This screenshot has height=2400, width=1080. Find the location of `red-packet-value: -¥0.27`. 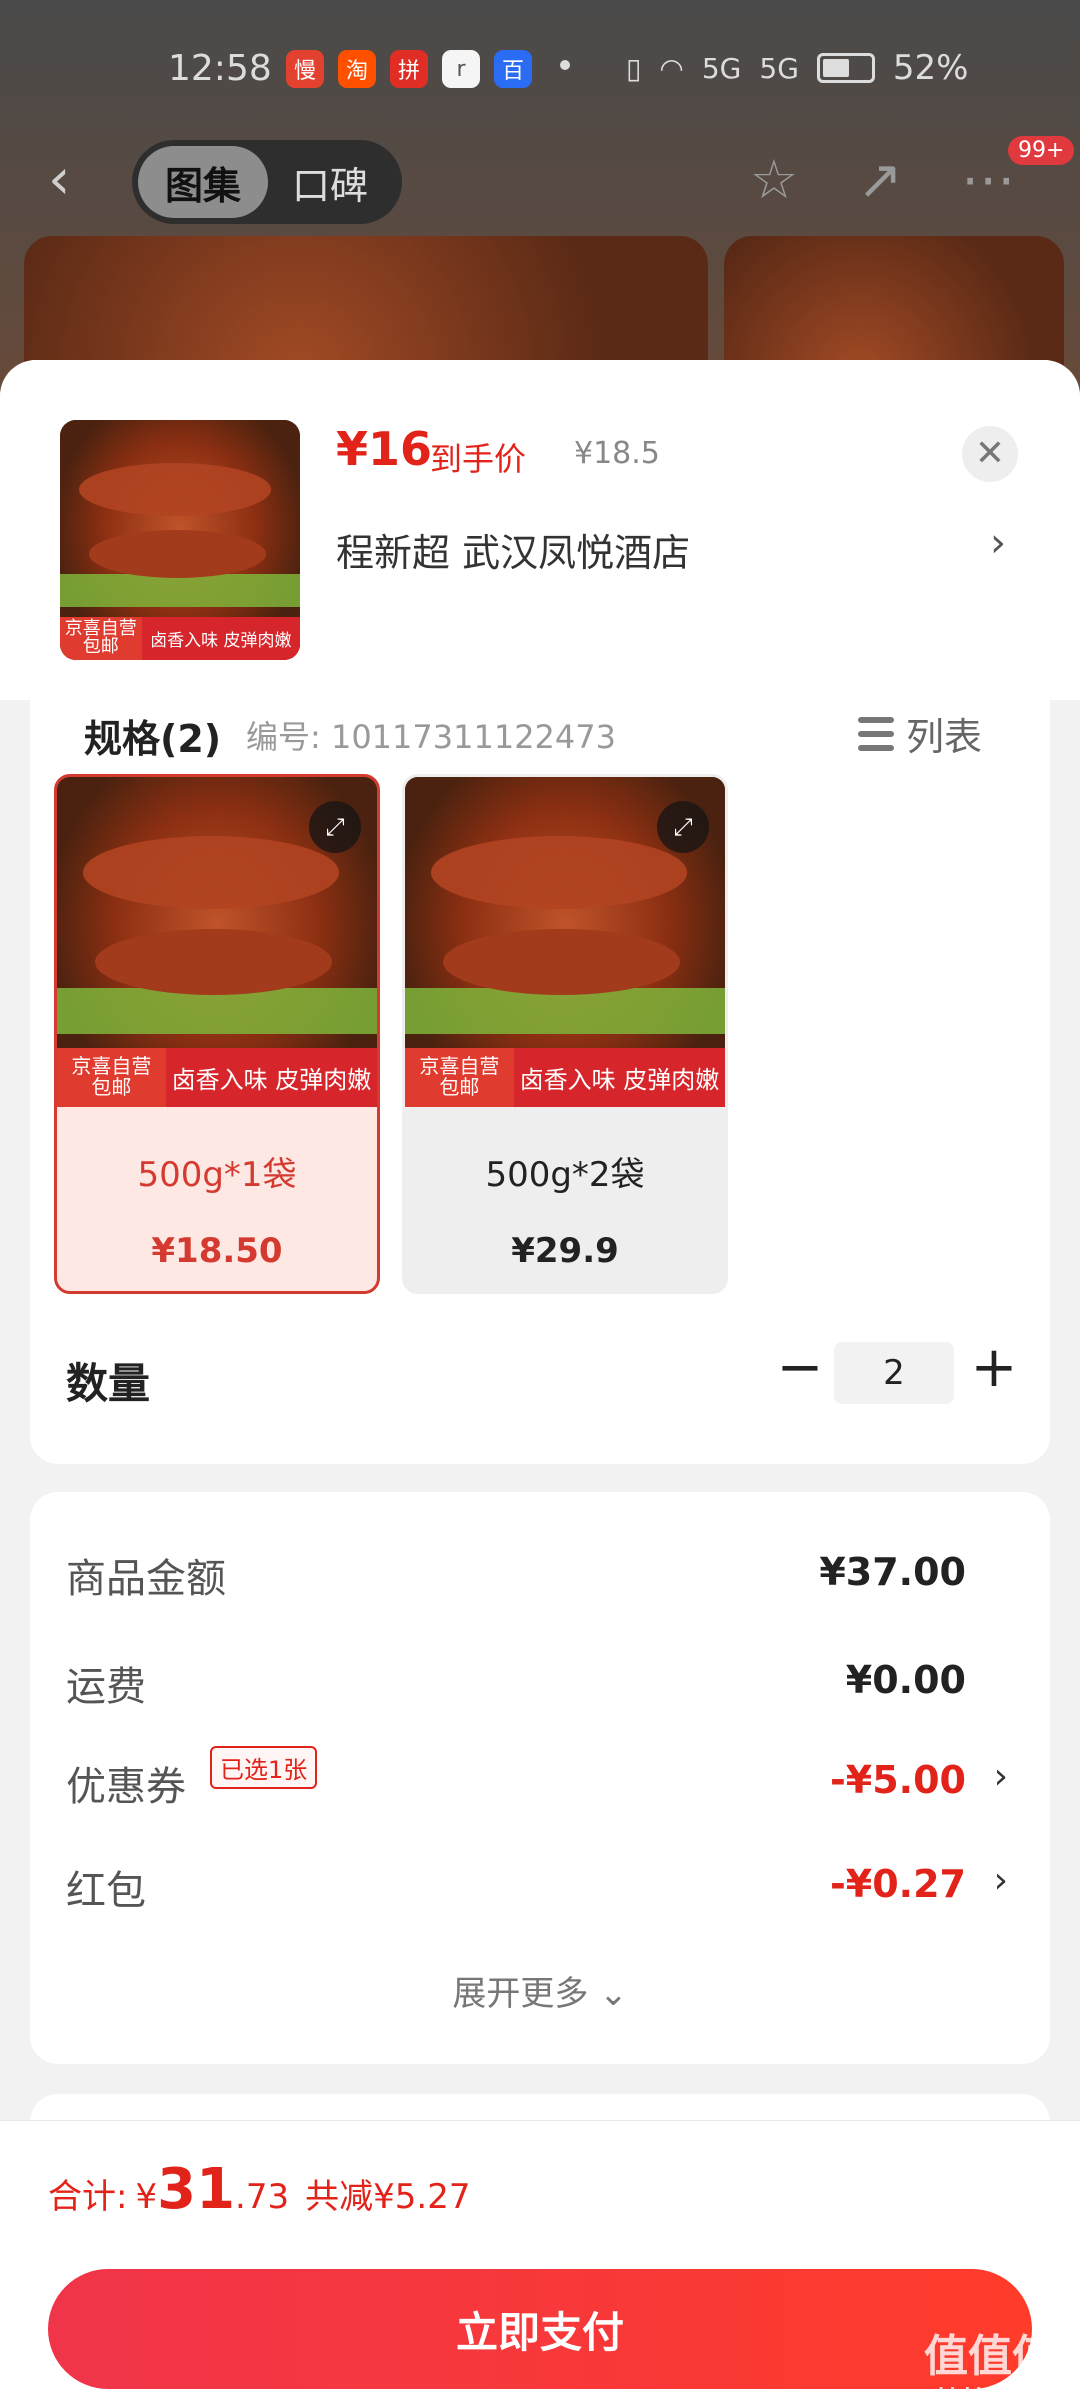

red-packet-value: -¥0.27 is located at coordinates (898, 1884).